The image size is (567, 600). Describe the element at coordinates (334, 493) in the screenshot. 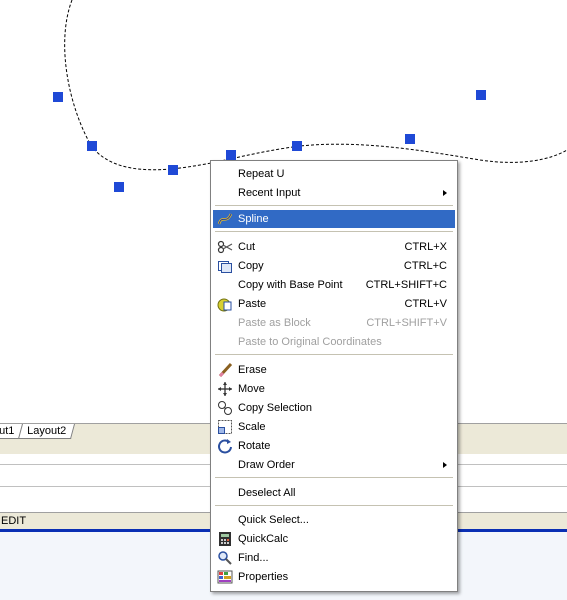

I see `menu-item-deselect-all: Deselect All` at that location.